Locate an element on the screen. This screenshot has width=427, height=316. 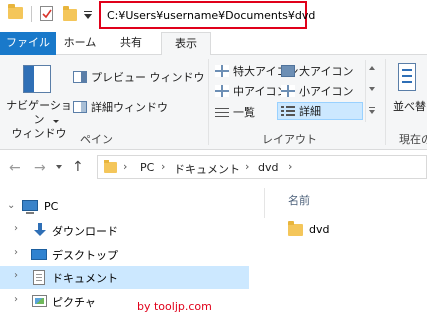
window-title-text: C:¥Users¥username¥Documents¥dvd is located at coordinates (211, 15).